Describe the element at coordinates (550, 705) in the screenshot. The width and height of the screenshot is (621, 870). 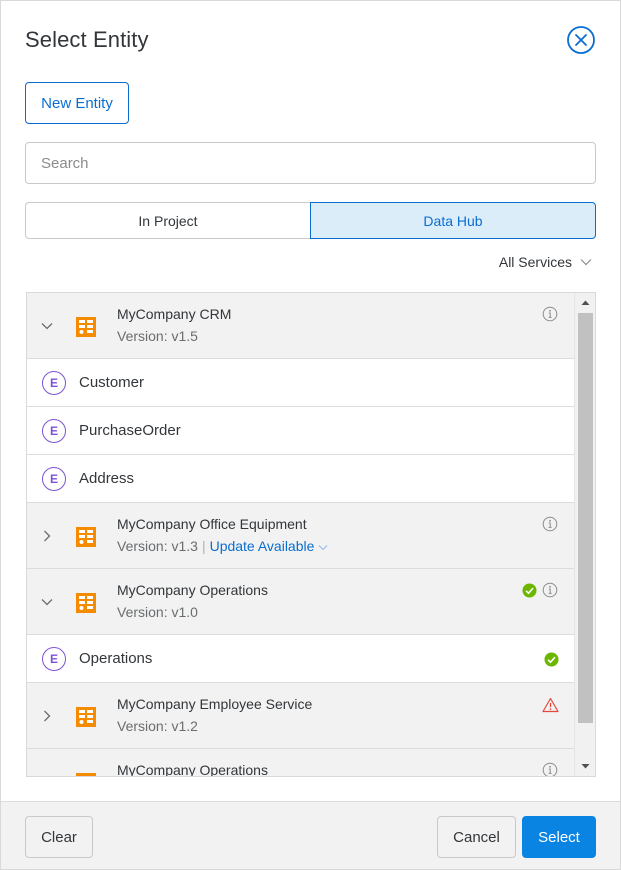
I see `warning-icon` at that location.